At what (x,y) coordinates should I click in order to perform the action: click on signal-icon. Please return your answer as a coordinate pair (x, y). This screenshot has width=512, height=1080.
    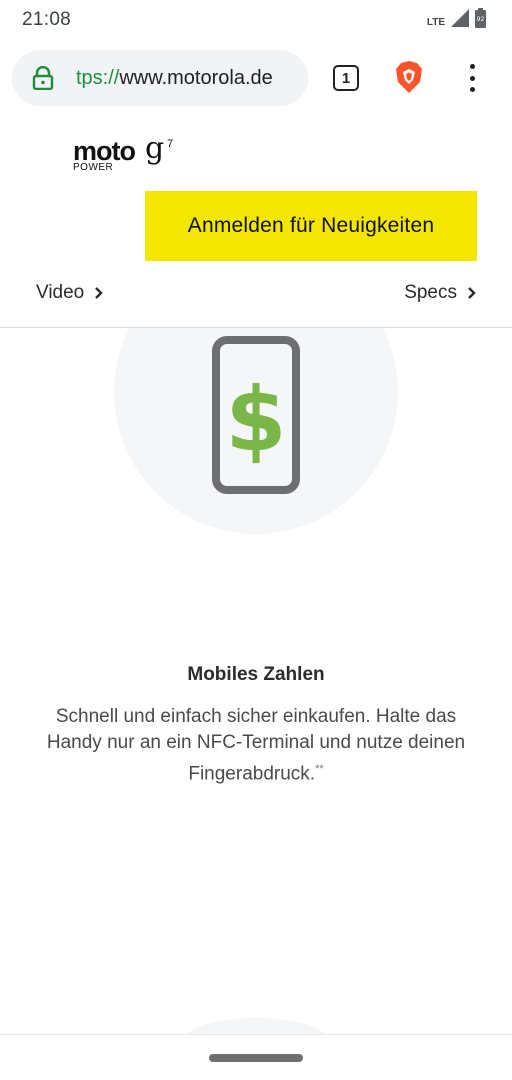
    Looking at the image, I should click on (460, 18).